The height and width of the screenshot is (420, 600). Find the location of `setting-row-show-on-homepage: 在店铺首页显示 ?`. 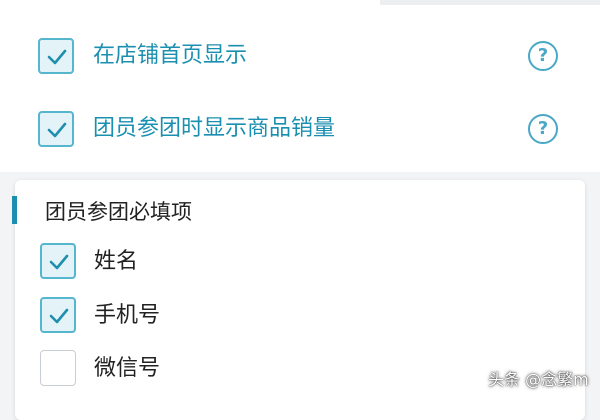

setting-row-show-on-homepage: 在店铺首页显示 ? is located at coordinates (300, 56).